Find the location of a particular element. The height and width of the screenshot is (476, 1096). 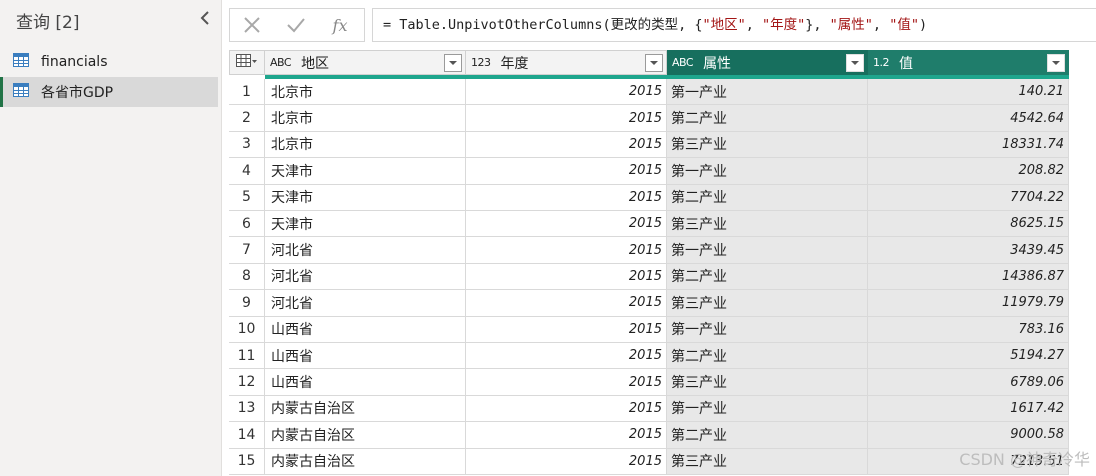

column-header-attribute: ABC 属性 is located at coordinates (767, 62).